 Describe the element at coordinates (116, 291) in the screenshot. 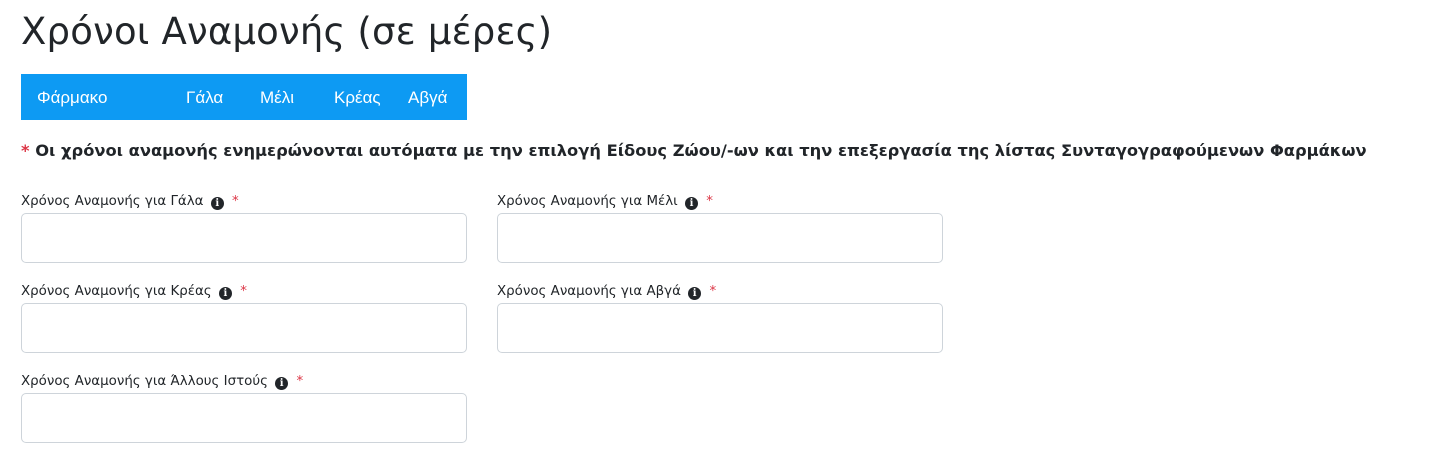

I see `meat-withdrawal-label-text: Χρόνος Αναμονής για Κρέας` at that location.